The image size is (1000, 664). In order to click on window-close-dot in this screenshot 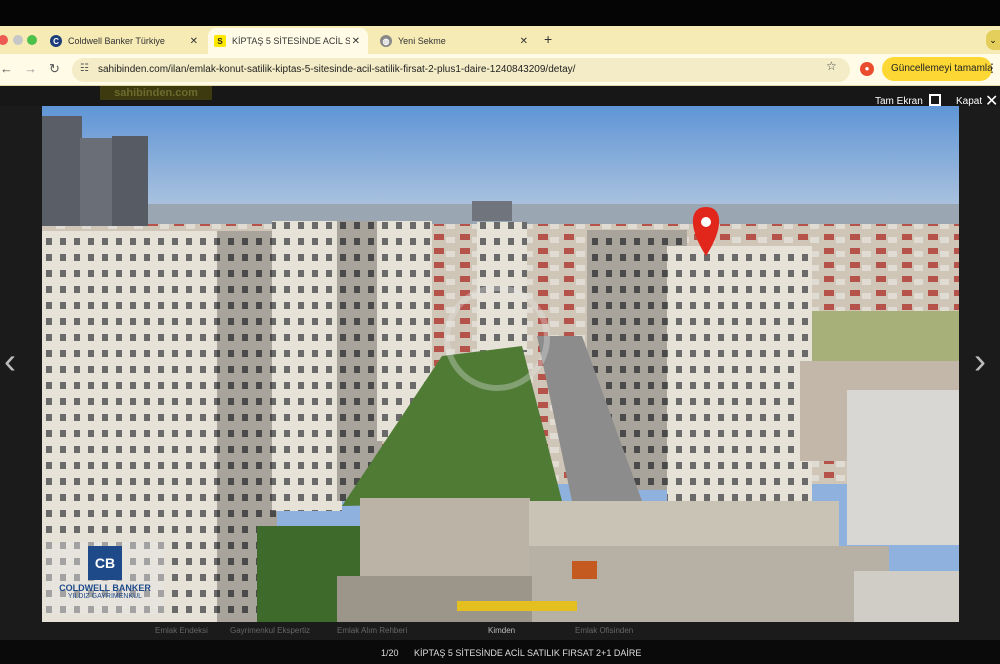, I will do `click(4, 40)`.